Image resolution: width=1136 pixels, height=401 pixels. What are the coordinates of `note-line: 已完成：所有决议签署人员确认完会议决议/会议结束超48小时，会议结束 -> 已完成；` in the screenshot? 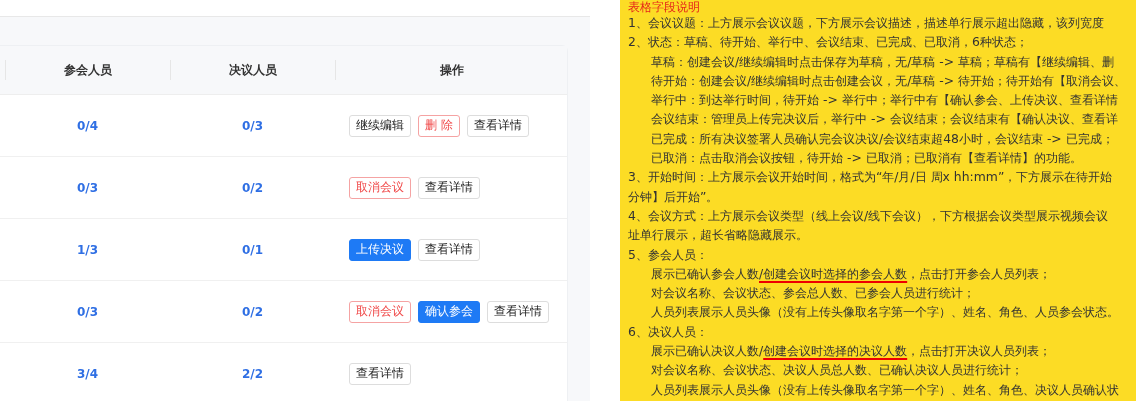 It's located at (882, 138).